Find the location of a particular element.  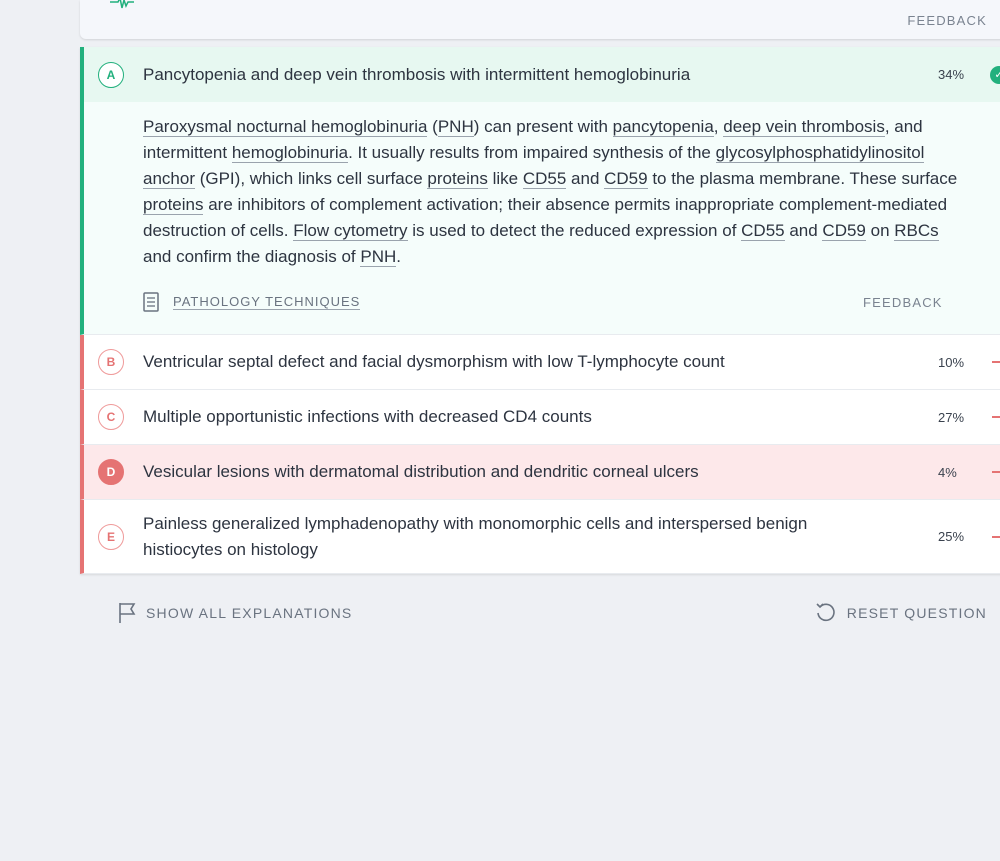

check-circle-icon: ✓ is located at coordinates (995, 74).